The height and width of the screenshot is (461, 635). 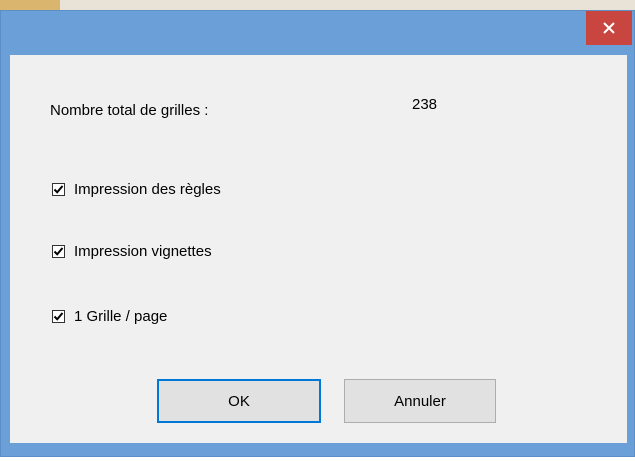 I want to click on option-print-rules: Impression des règles, so click(x=136, y=189).